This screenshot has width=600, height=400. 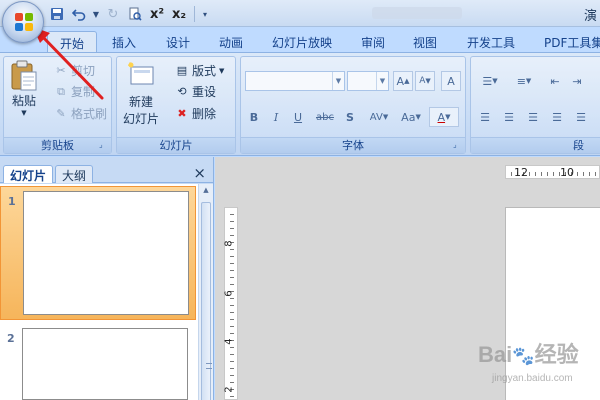 I want to click on tab-review: 审阅, so click(x=373, y=41).